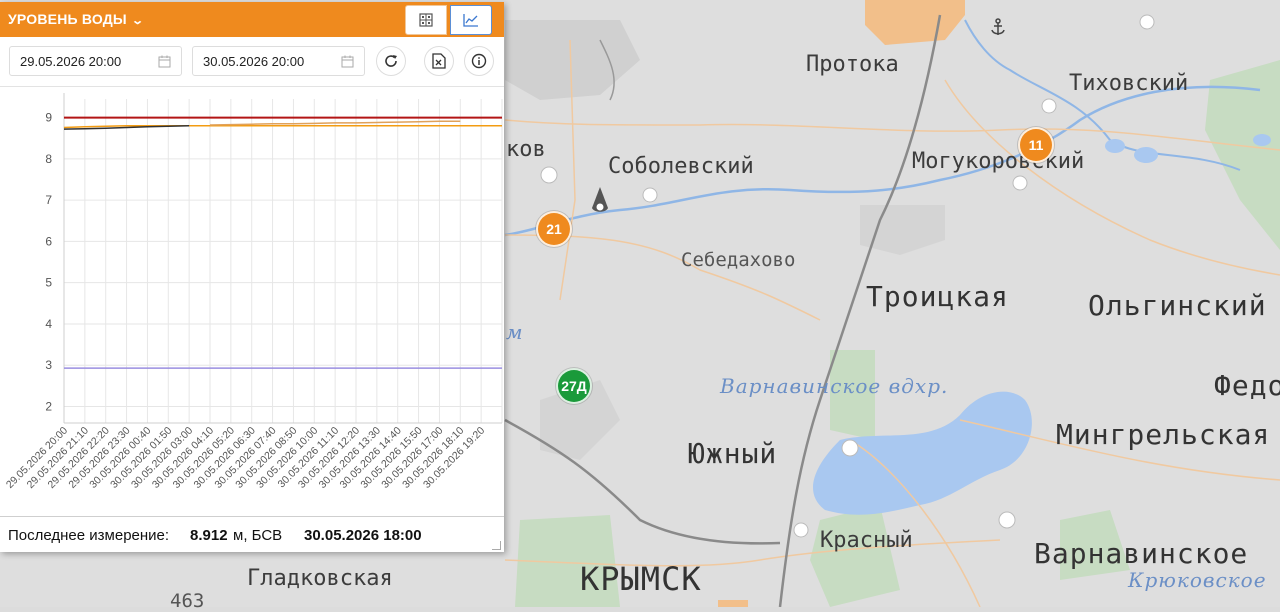 The height and width of the screenshot is (612, 1280). I want to click on date-to-value: 30.05.2026 20:00, so click(254, 61).